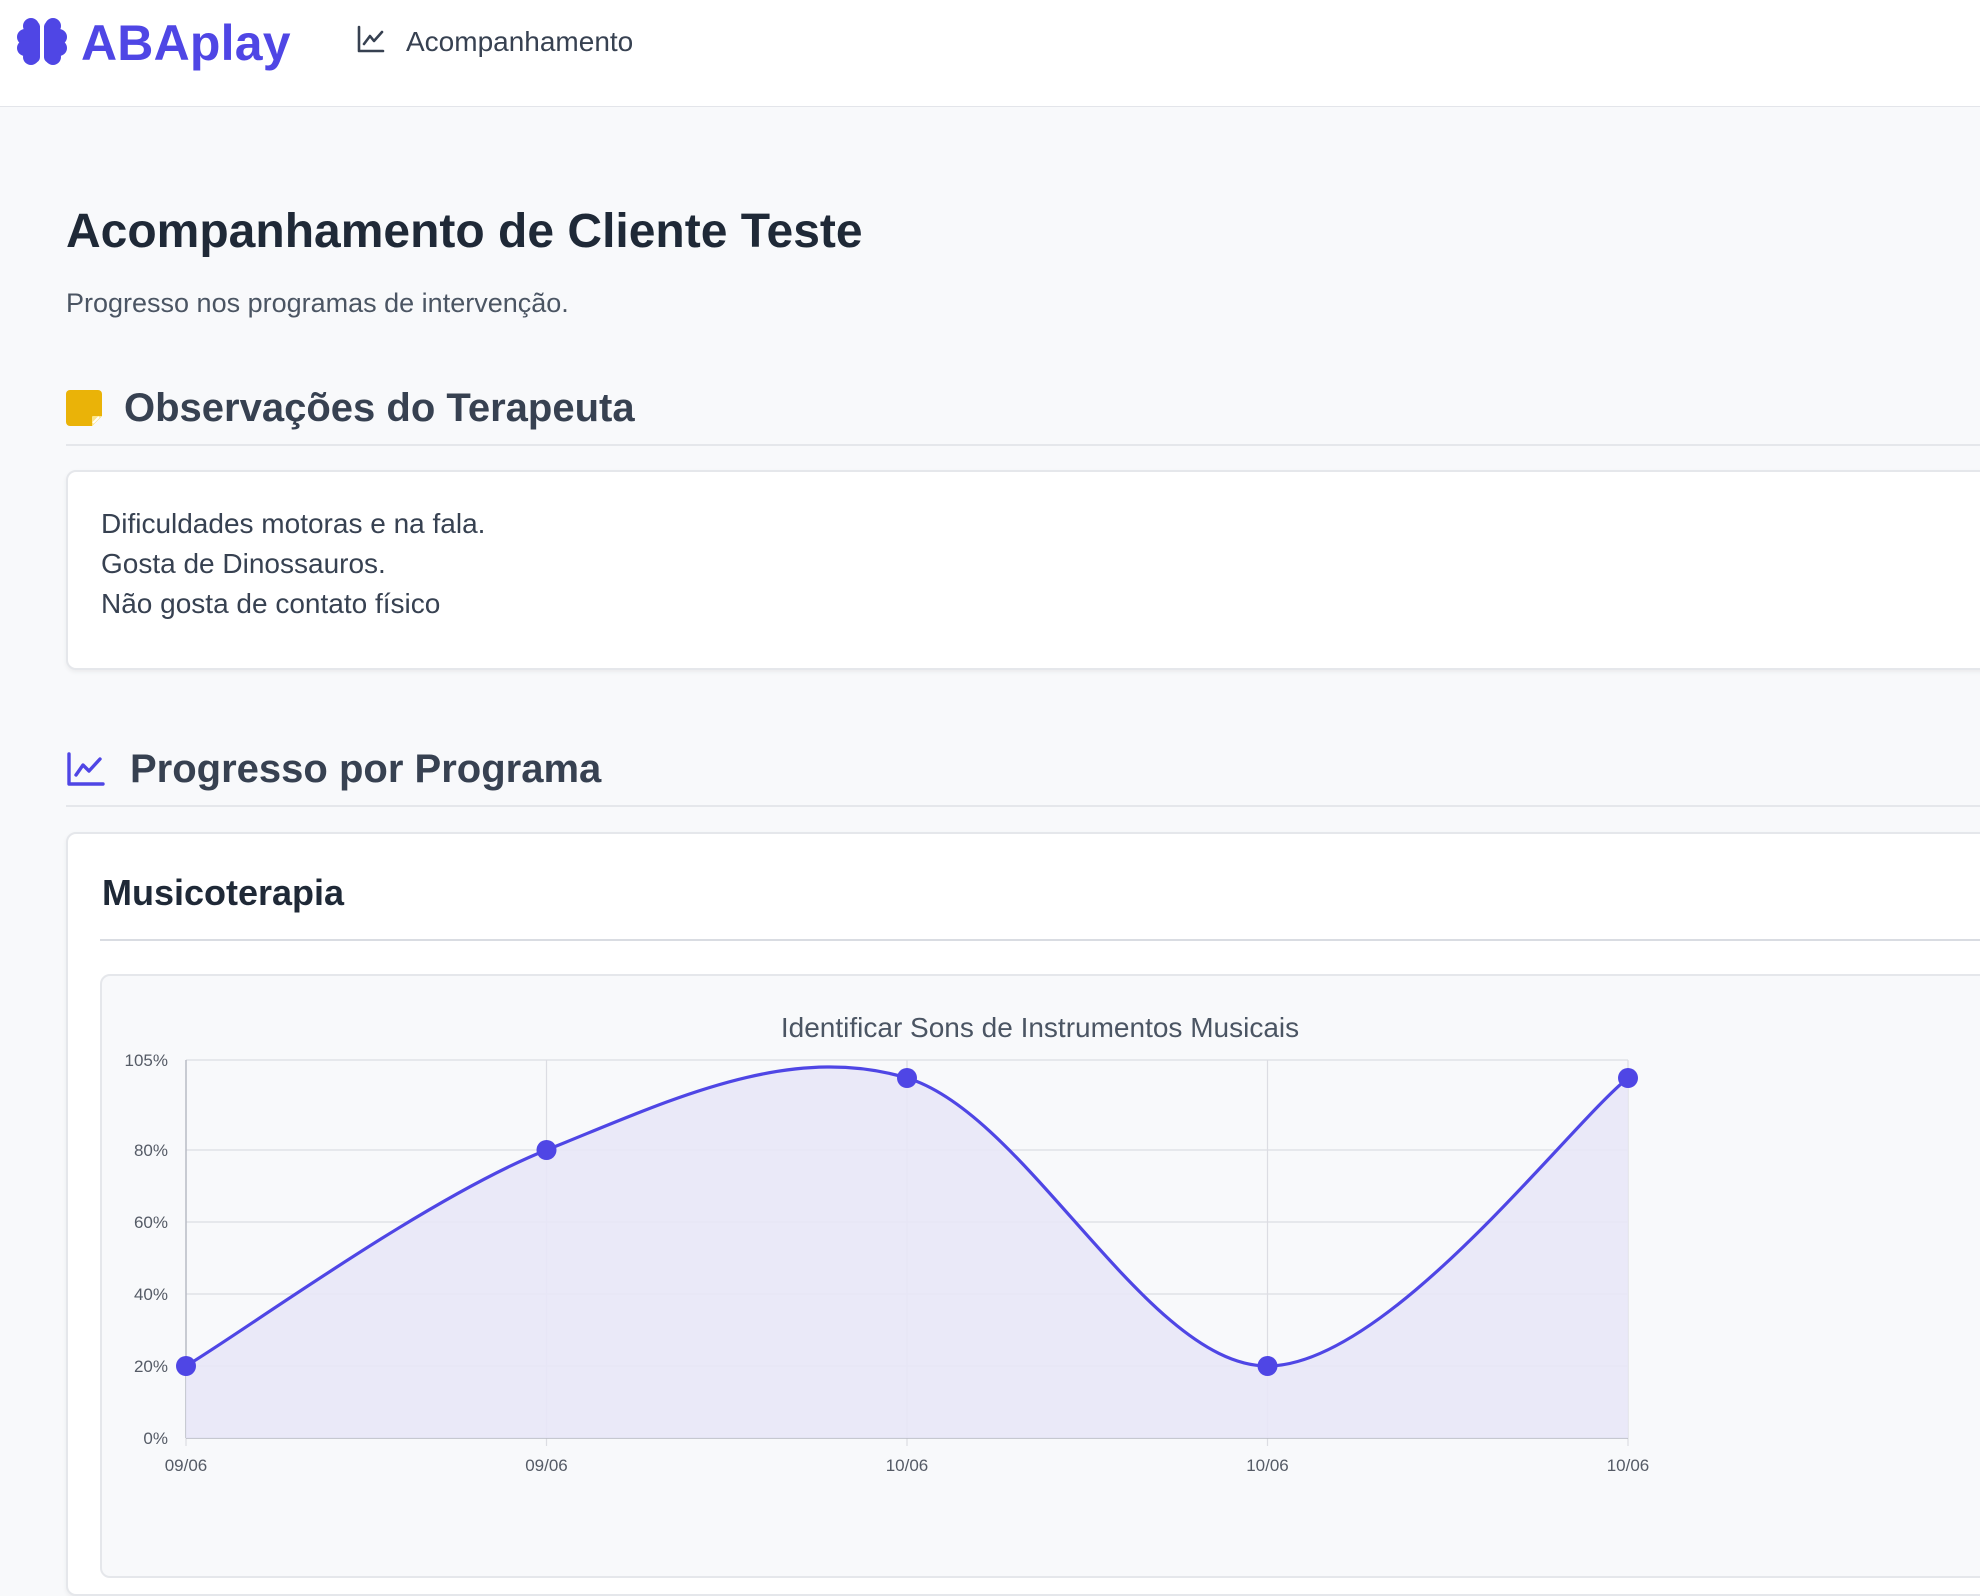  I want to click on program-title: Musicoterapia, so click(223, 892).